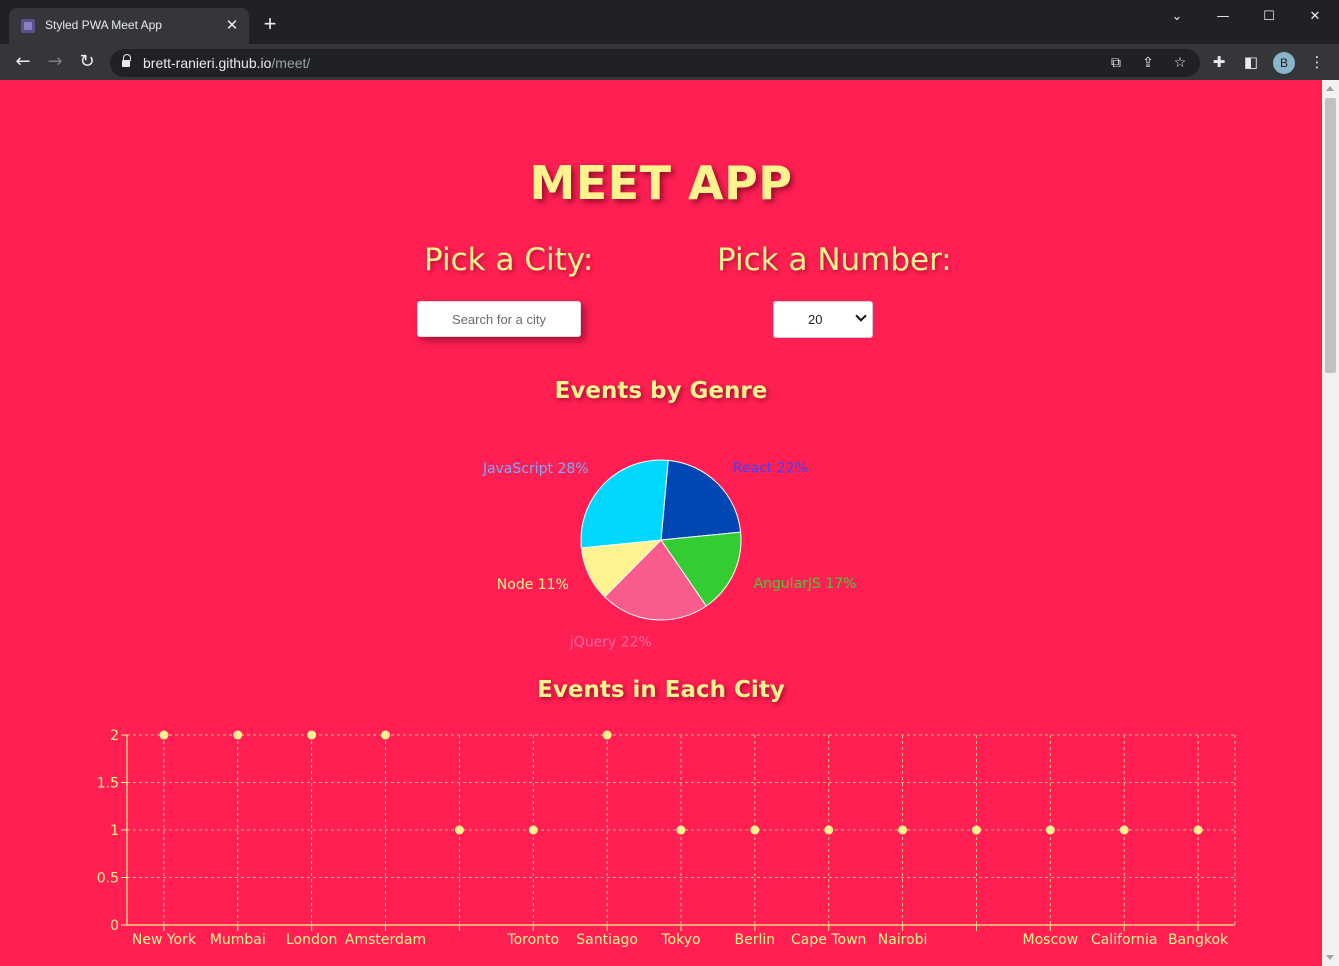 Image resolution: width=1339 pixels, height=966 pixels. I want to click on city-search-input, so click(499, 319).